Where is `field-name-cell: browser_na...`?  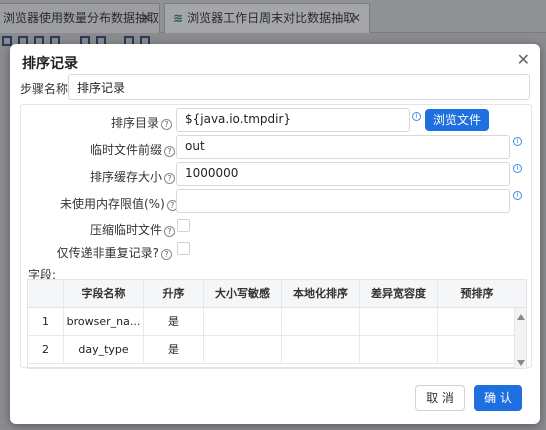
field-name-cell: browser_na... is located at coordinates (104, 321).